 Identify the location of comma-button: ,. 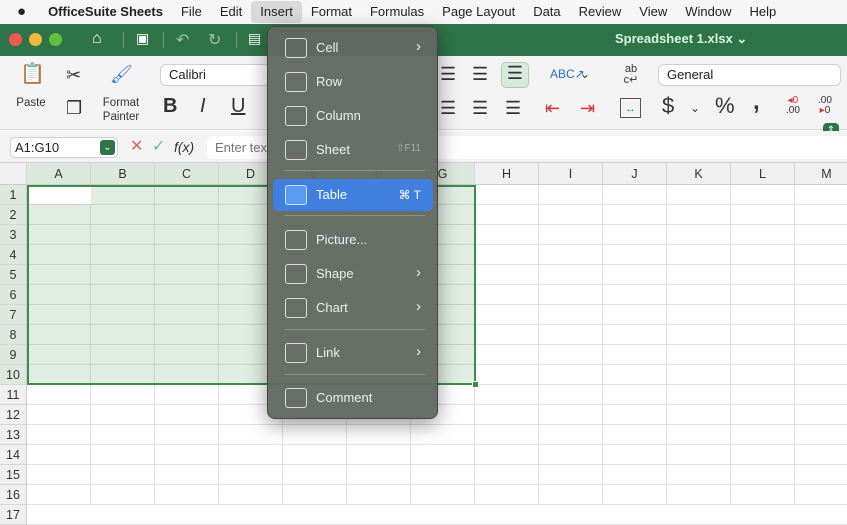
(756, 102).